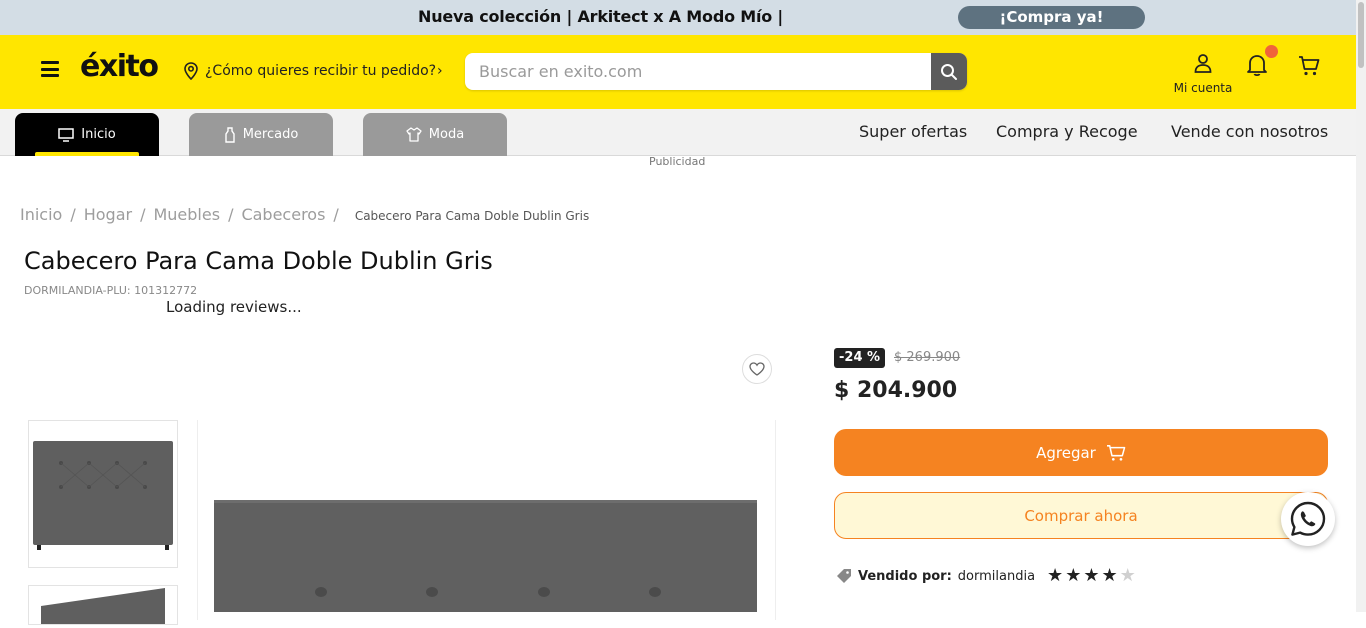 This screenshot has width=1366, height=628. I want to click on tab-mercado: Mercado, so click(261, 134).